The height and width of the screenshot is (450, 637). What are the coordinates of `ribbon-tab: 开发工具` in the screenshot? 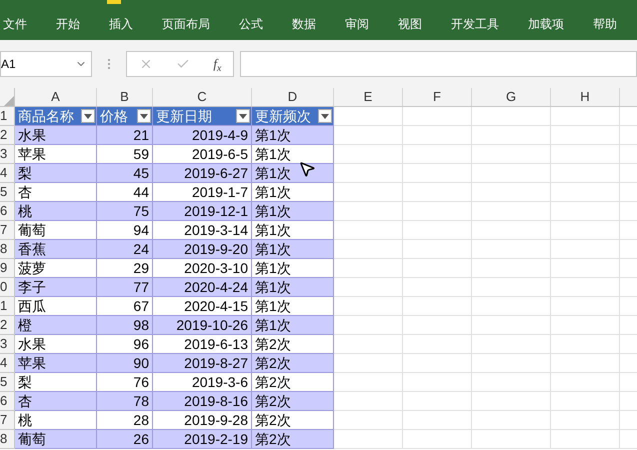 It's located at (475, 24).